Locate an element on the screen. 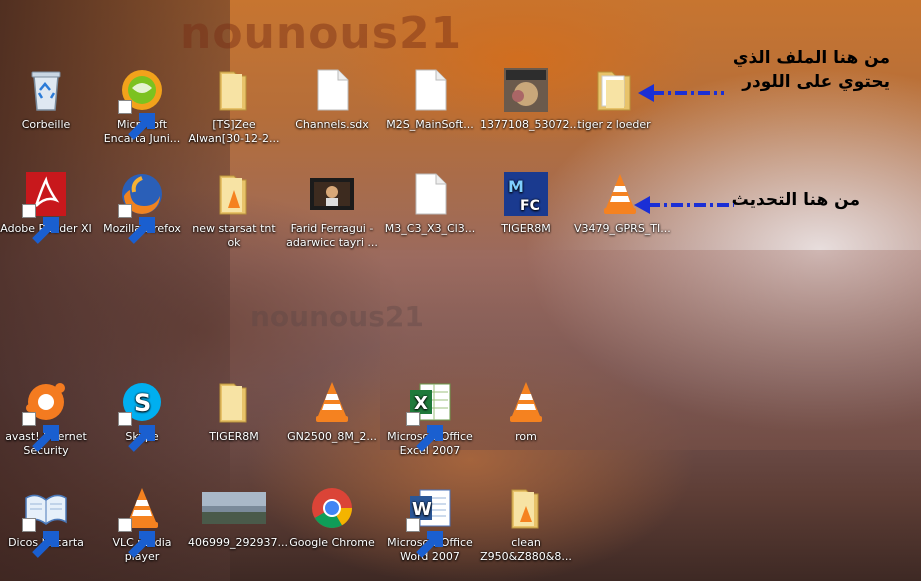 The width and height of the screenshot is (921, 581). desktop-icon-corbeille: Corbeille is located at coordinates (47, 99).